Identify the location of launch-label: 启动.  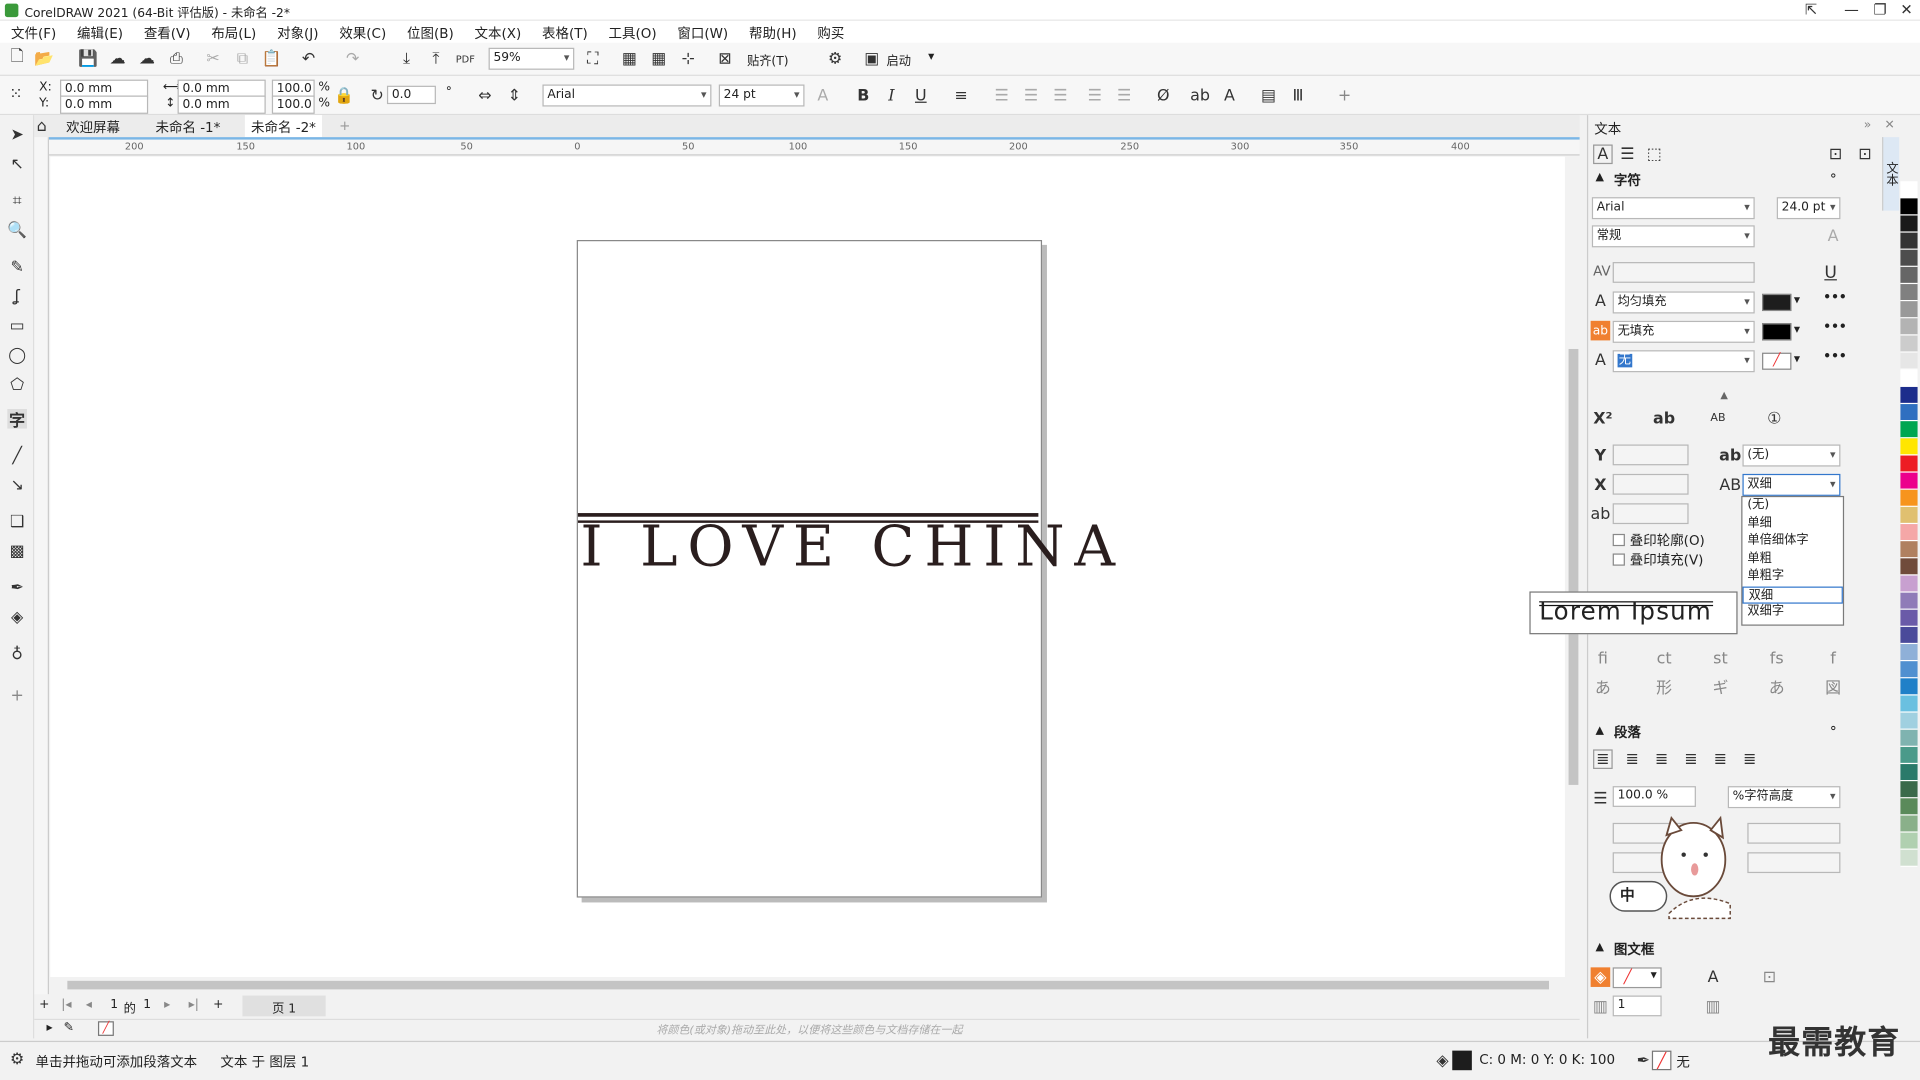
(899, 59).